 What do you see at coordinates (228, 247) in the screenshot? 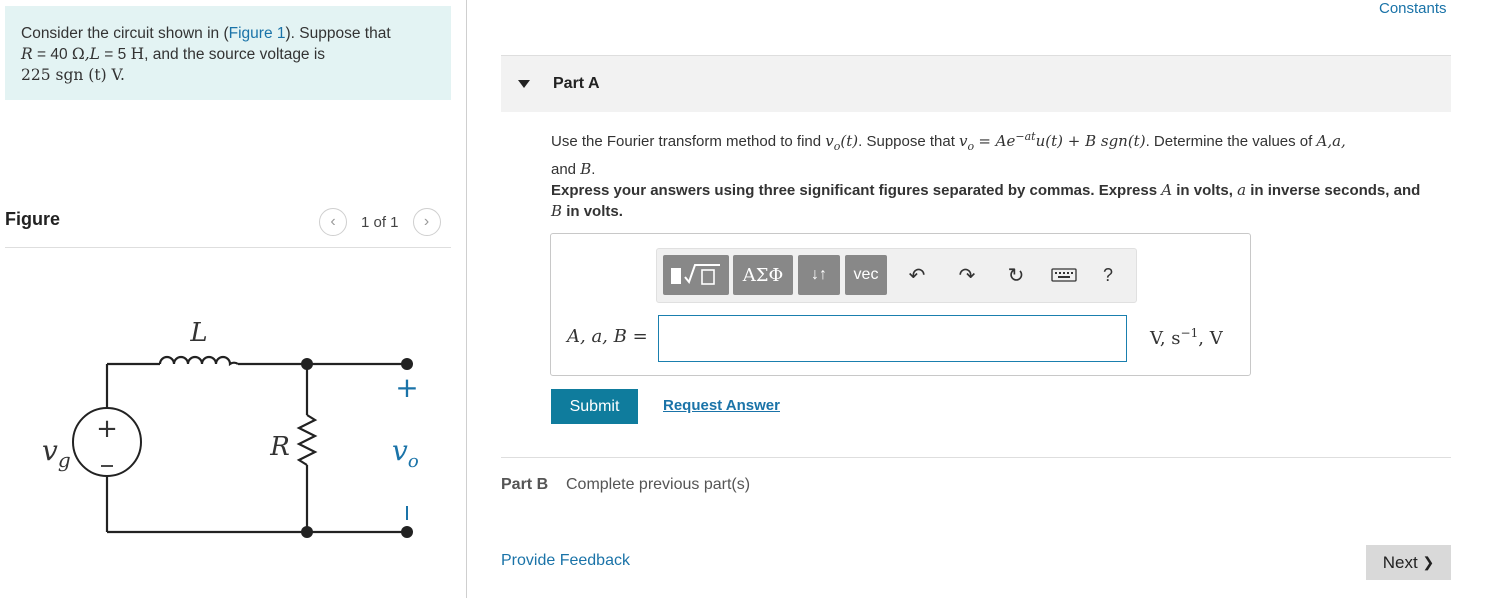
I see `figure-divider` at bounding box center [228, 247].